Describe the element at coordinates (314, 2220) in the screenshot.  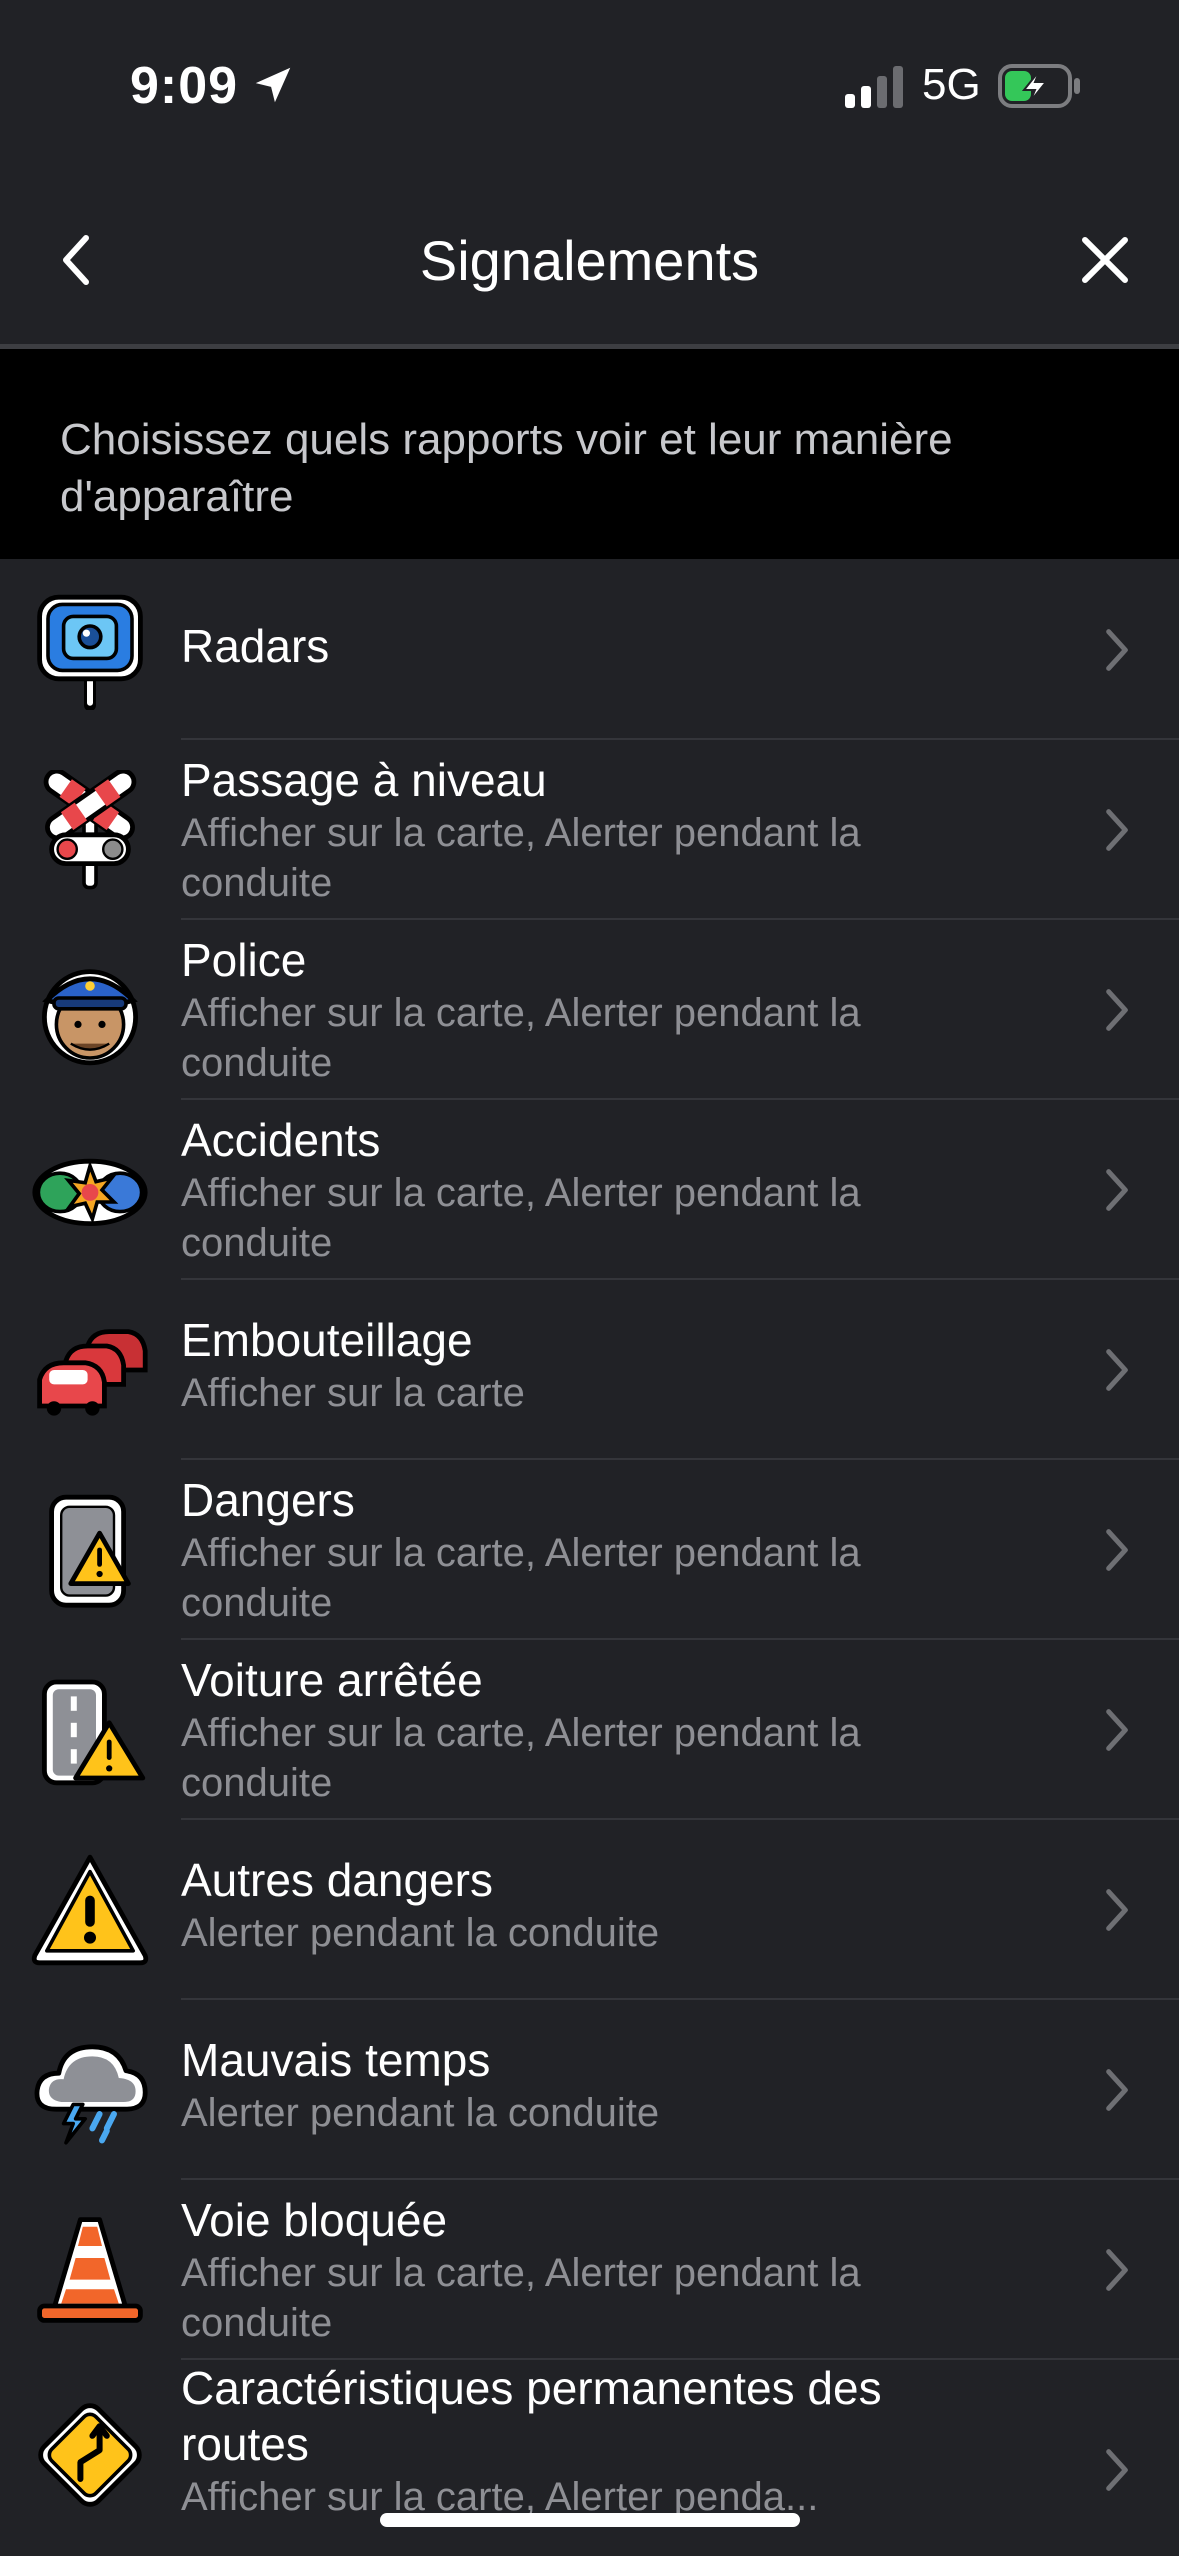
I see `report-title: Voie bloquée` at that location.